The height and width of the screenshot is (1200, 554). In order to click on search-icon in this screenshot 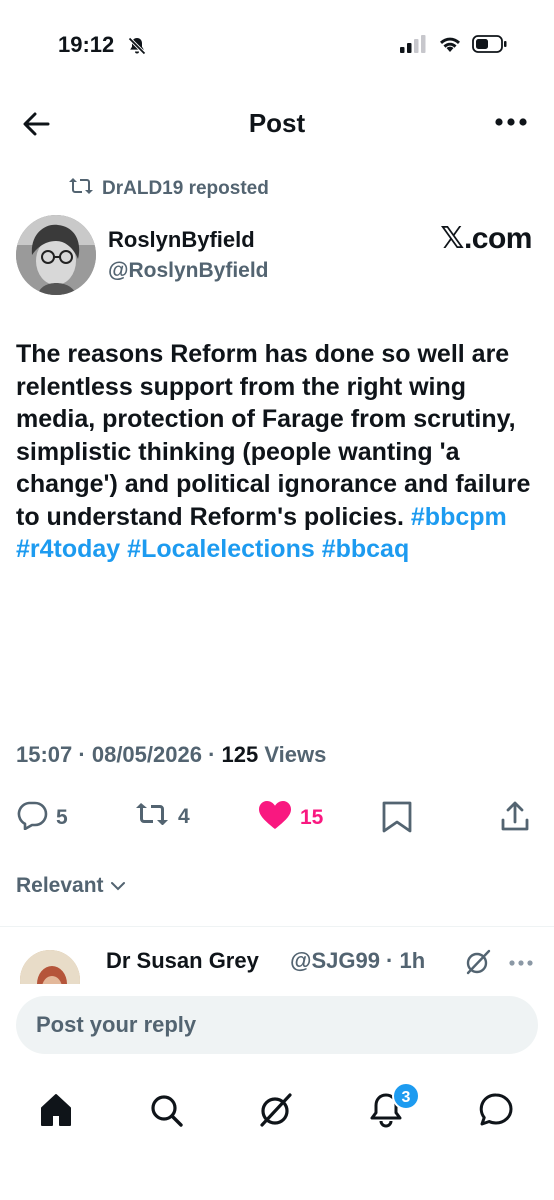, I will do `click(166, 1110)`.